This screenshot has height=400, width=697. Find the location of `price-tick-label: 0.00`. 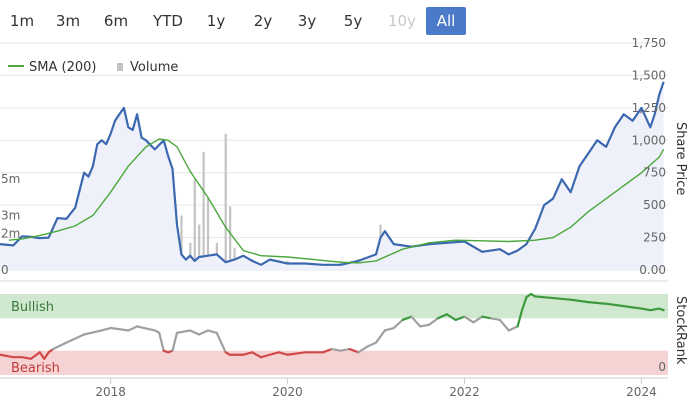

price-tick-label: 0.00 is located at coordinates (652, 270).